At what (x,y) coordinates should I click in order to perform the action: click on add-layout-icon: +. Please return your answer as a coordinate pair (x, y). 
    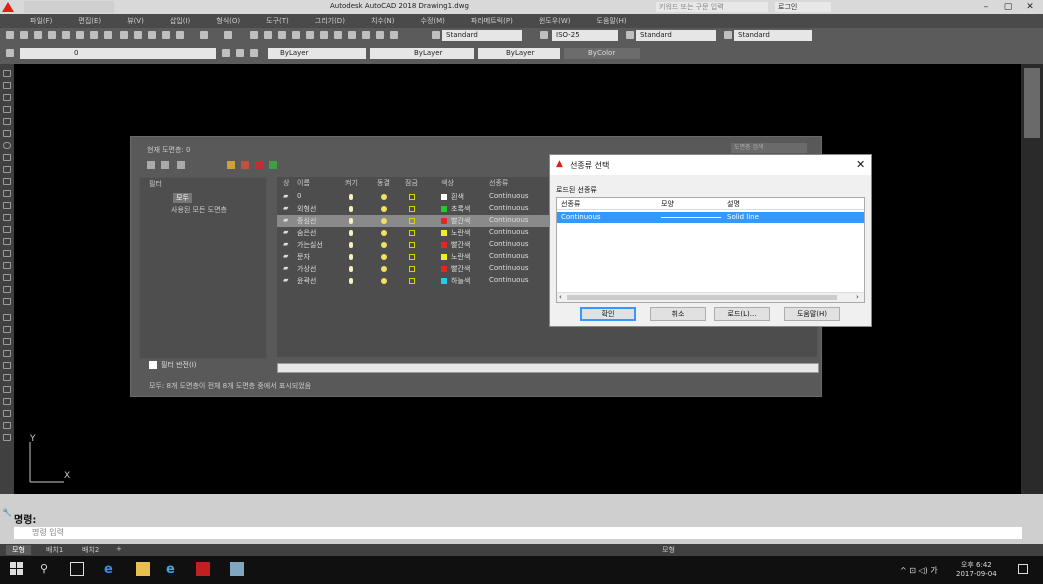
    Looking at the image, I should click on (119, 549).